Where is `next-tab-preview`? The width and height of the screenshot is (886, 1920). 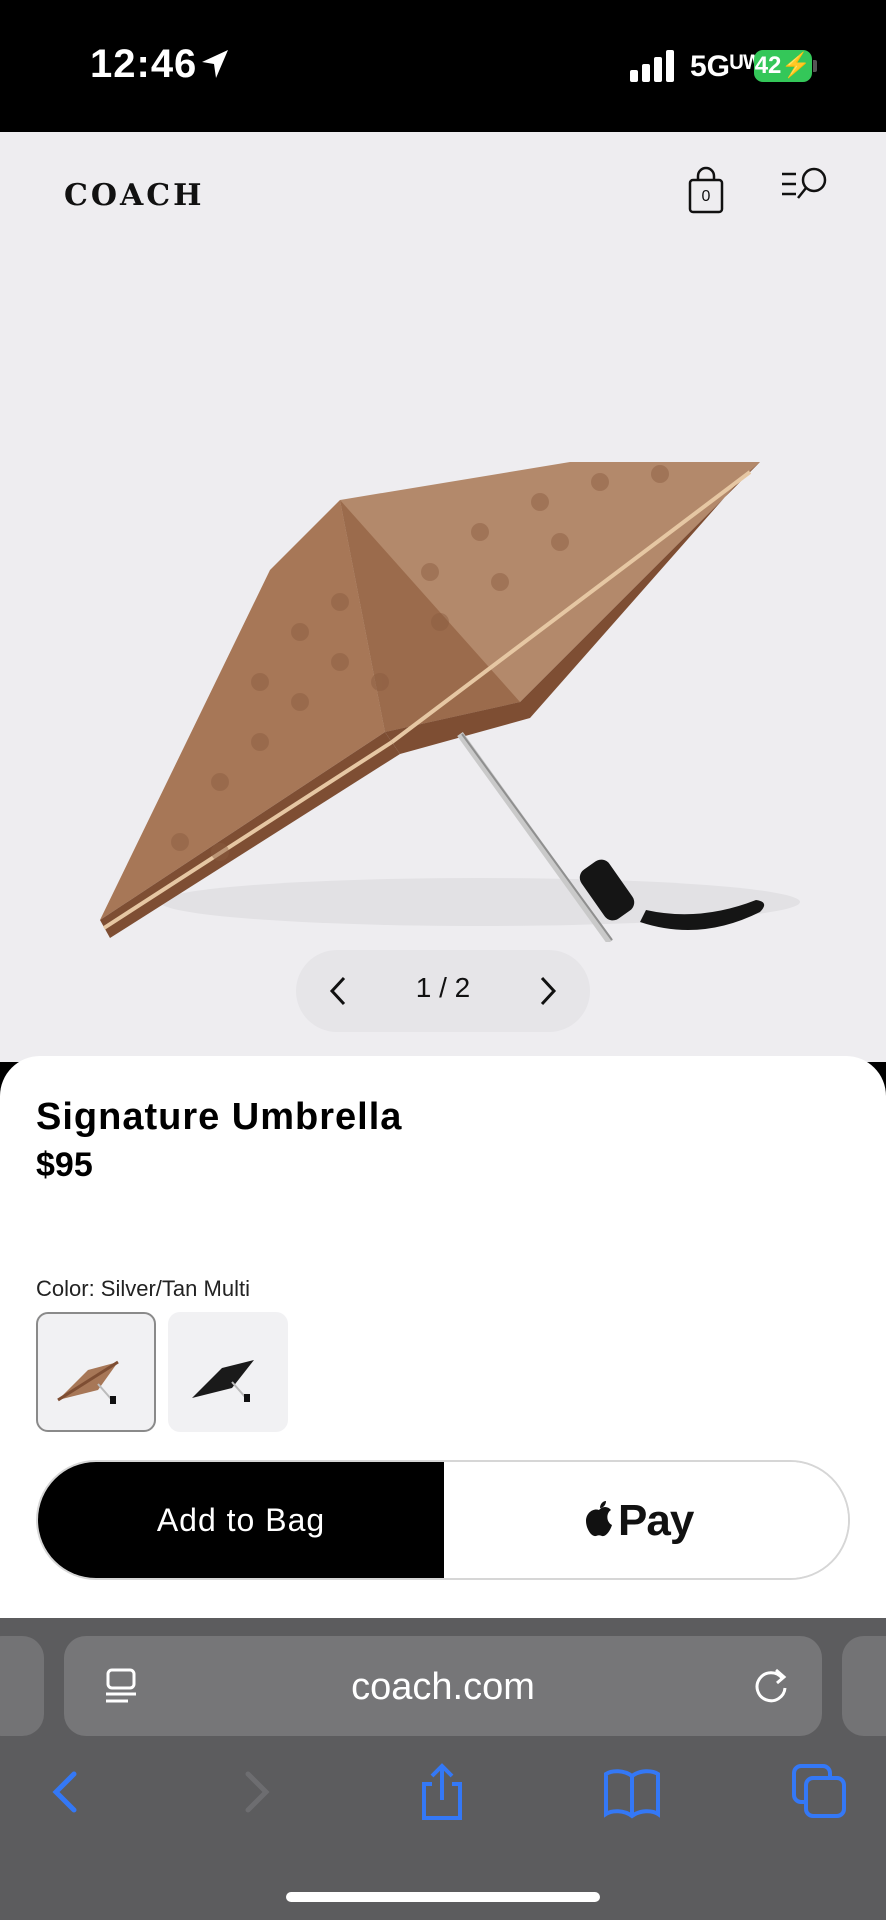 next-tab-preview is located at coordinates (864, 1686).